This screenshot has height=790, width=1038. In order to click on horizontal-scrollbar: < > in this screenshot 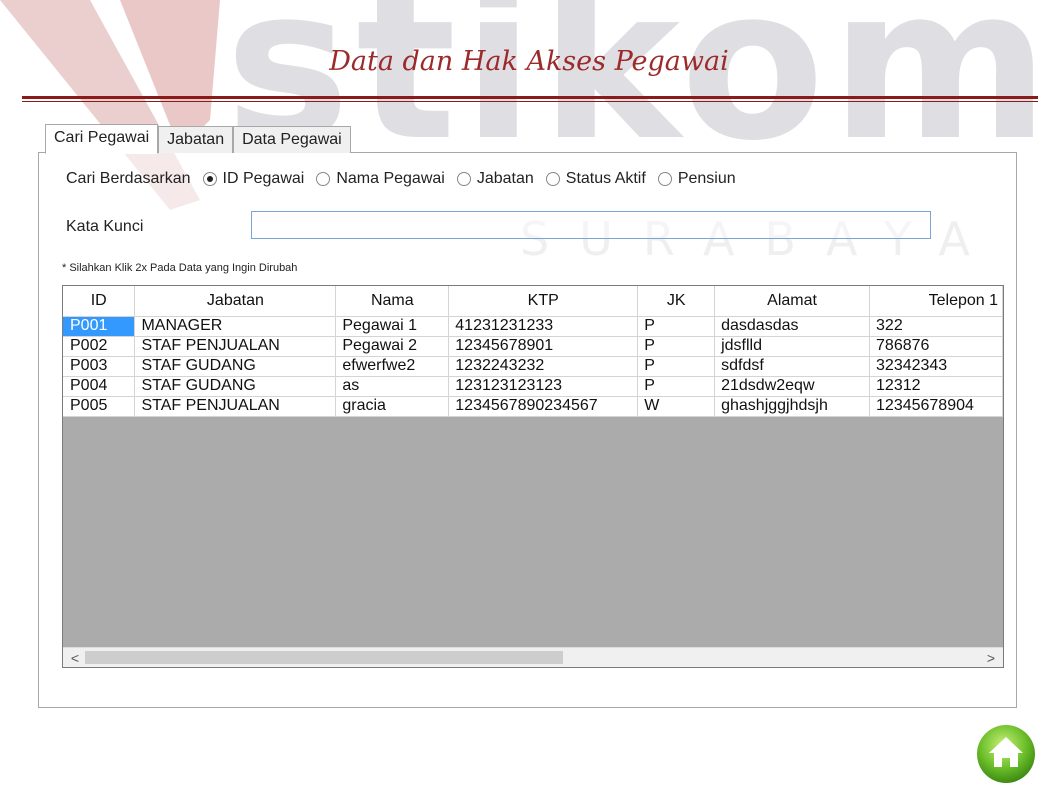, I will do `click(533, 657)`.